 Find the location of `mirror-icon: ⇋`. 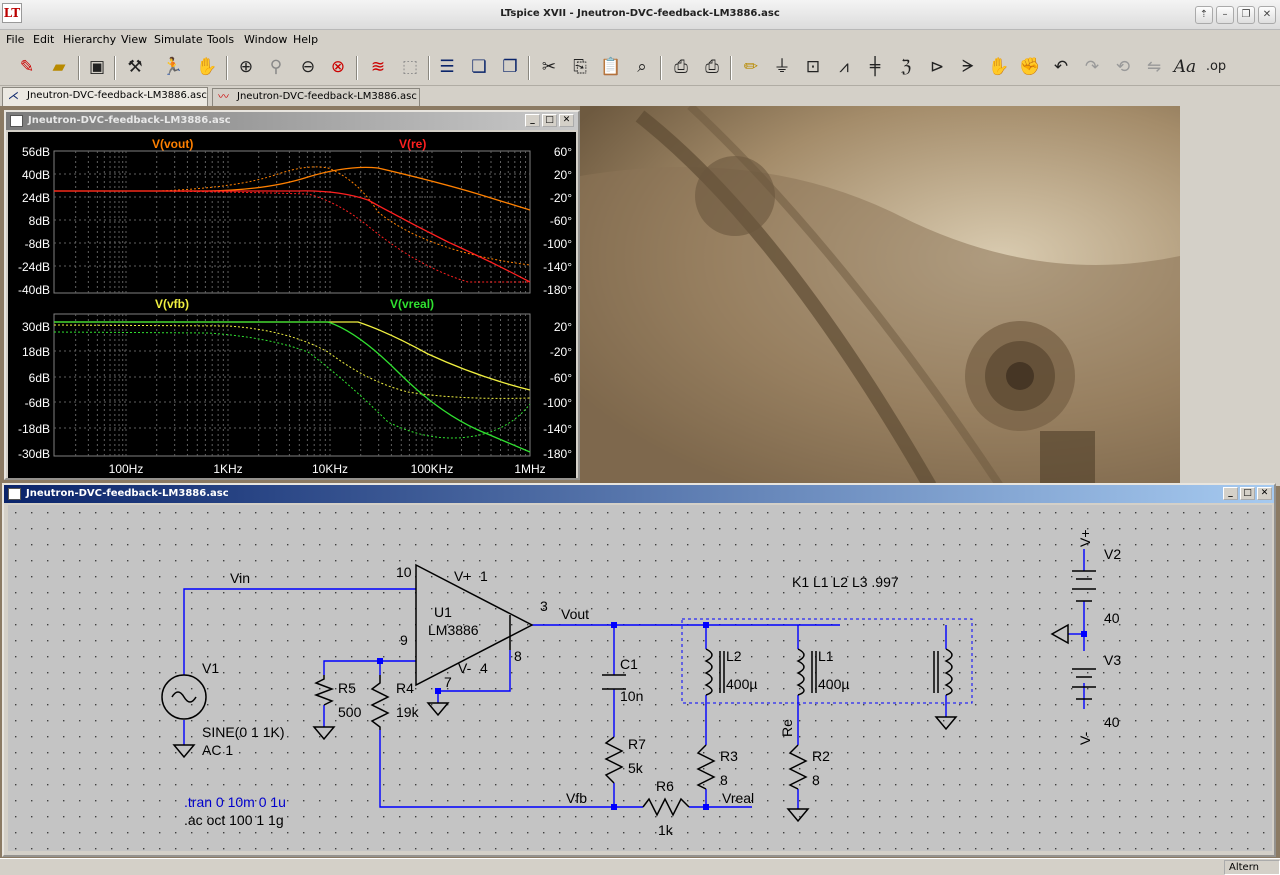

mirror-icon: ⇋ is located at coordinates (1154, 67).